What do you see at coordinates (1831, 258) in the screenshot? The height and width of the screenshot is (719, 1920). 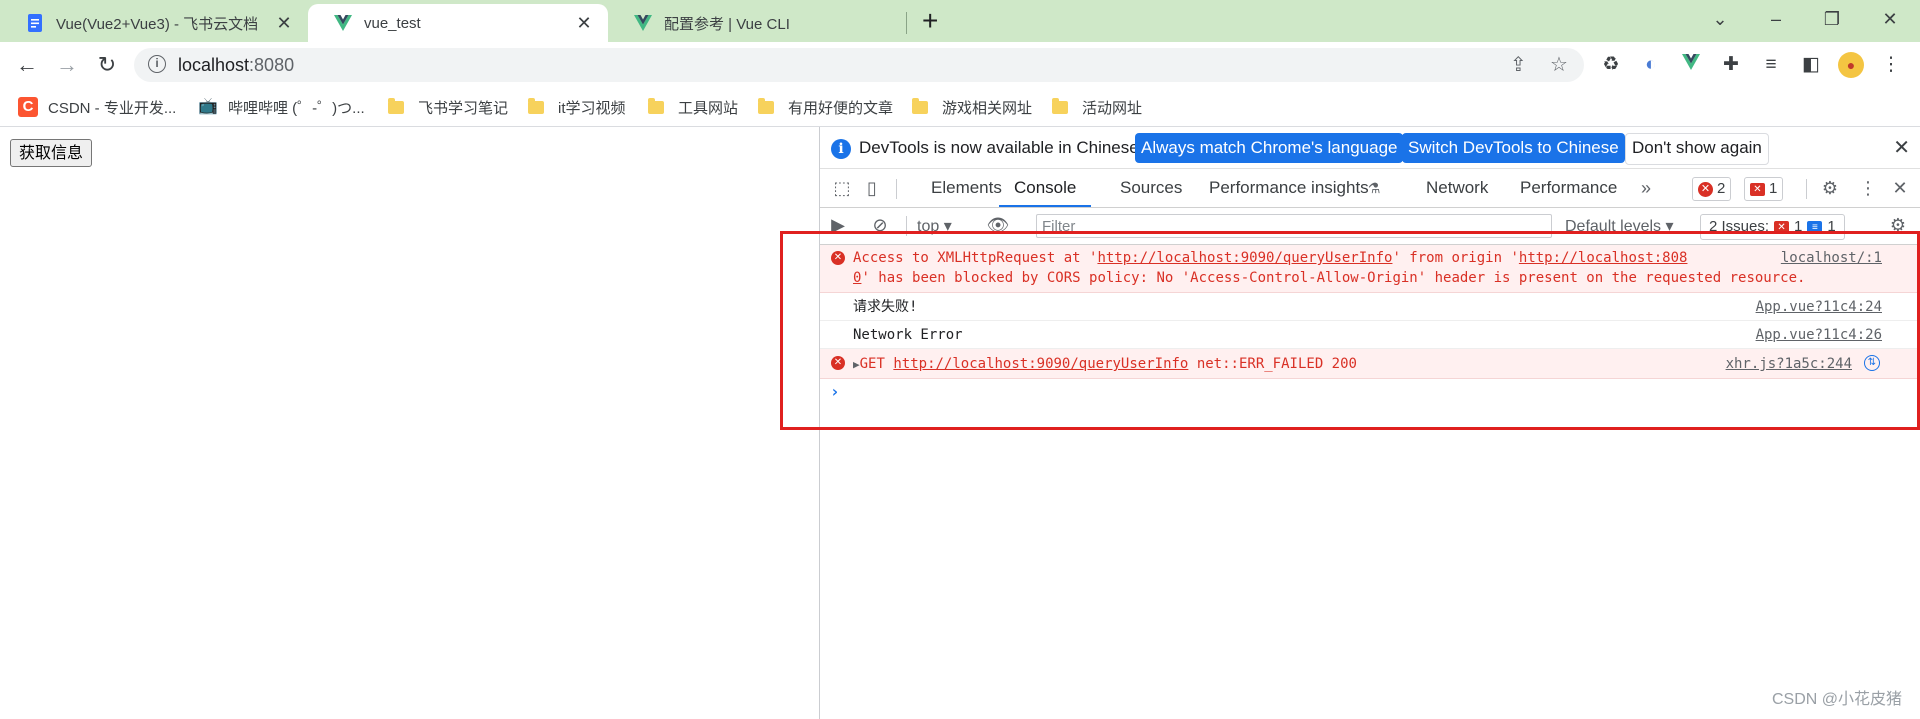 I see `source-link: localhost/:1` at bounding box center [1831, 258].